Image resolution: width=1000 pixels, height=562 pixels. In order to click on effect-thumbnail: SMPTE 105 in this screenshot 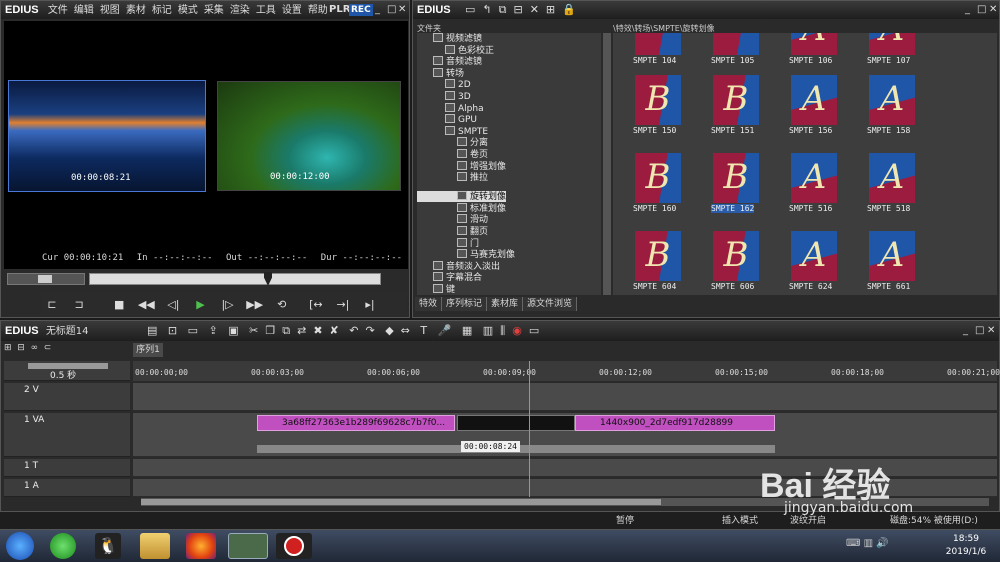, I will do `click(740, 53)`.